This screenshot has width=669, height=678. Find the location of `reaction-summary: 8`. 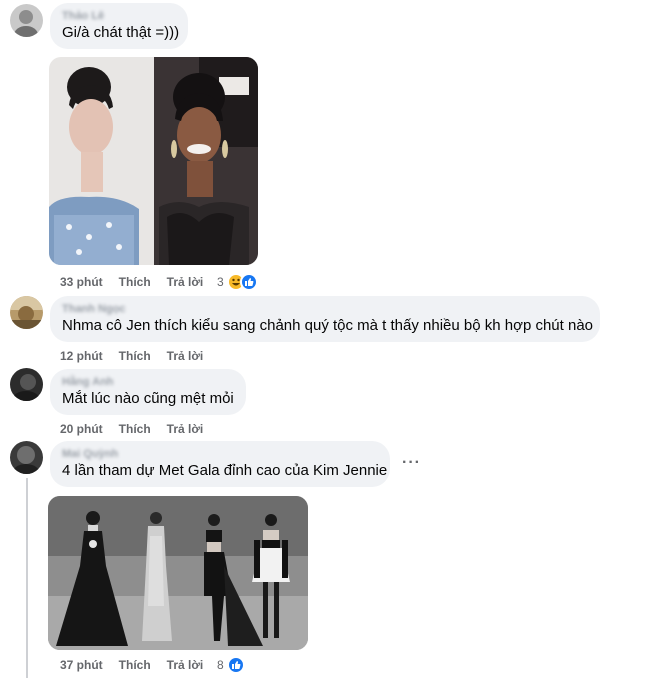

reaction-summary: 8 is located at coordinates (231, 665).